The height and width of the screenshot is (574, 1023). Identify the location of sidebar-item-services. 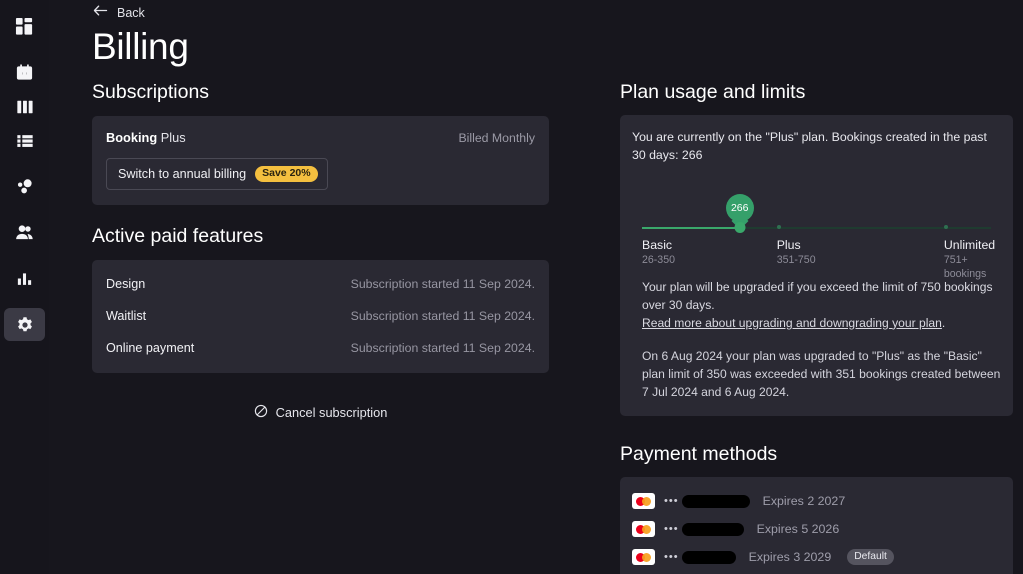
(24, 186).